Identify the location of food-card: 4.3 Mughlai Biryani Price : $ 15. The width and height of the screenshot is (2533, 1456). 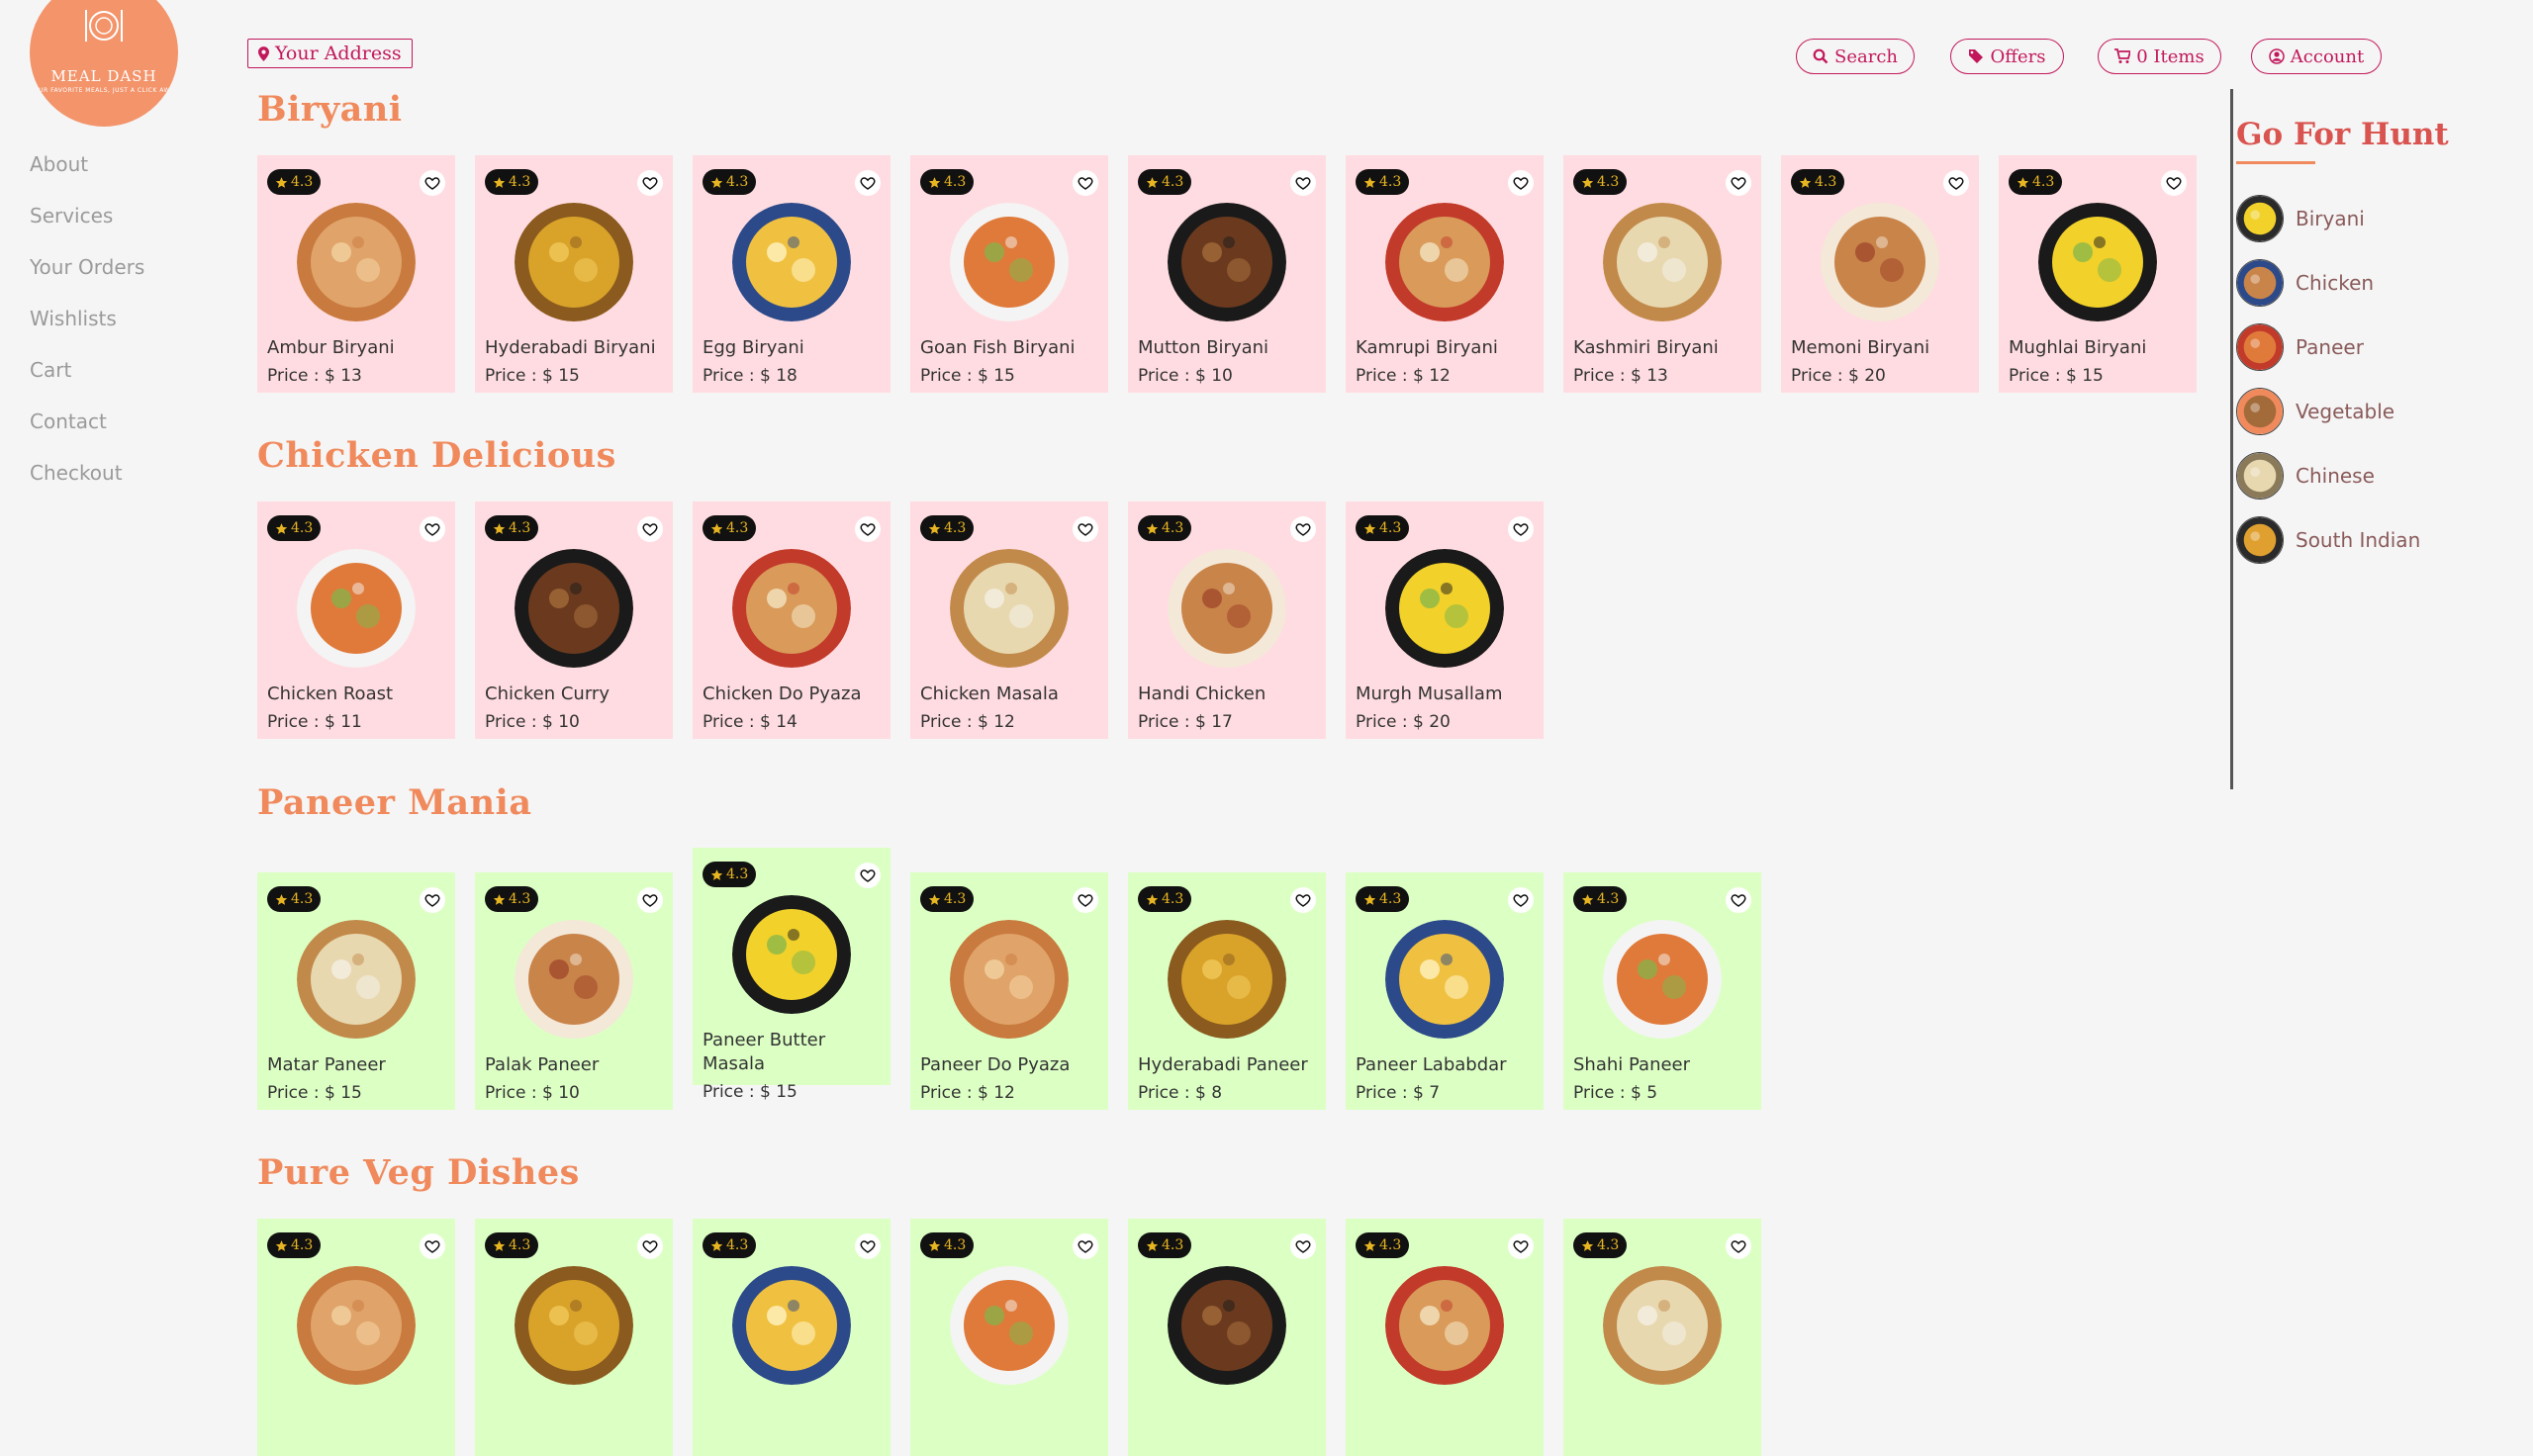
(2098, 274).